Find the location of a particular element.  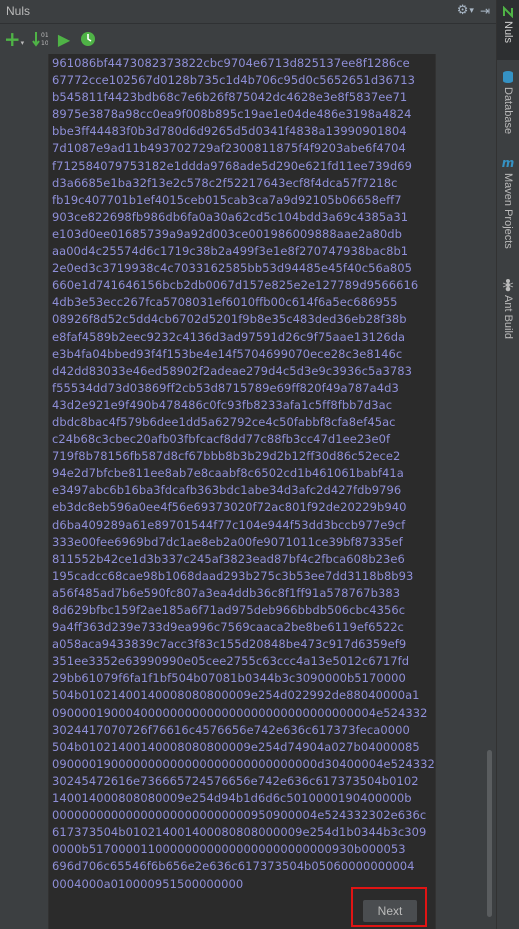

highlight-box is located at coordinates (389, 907).